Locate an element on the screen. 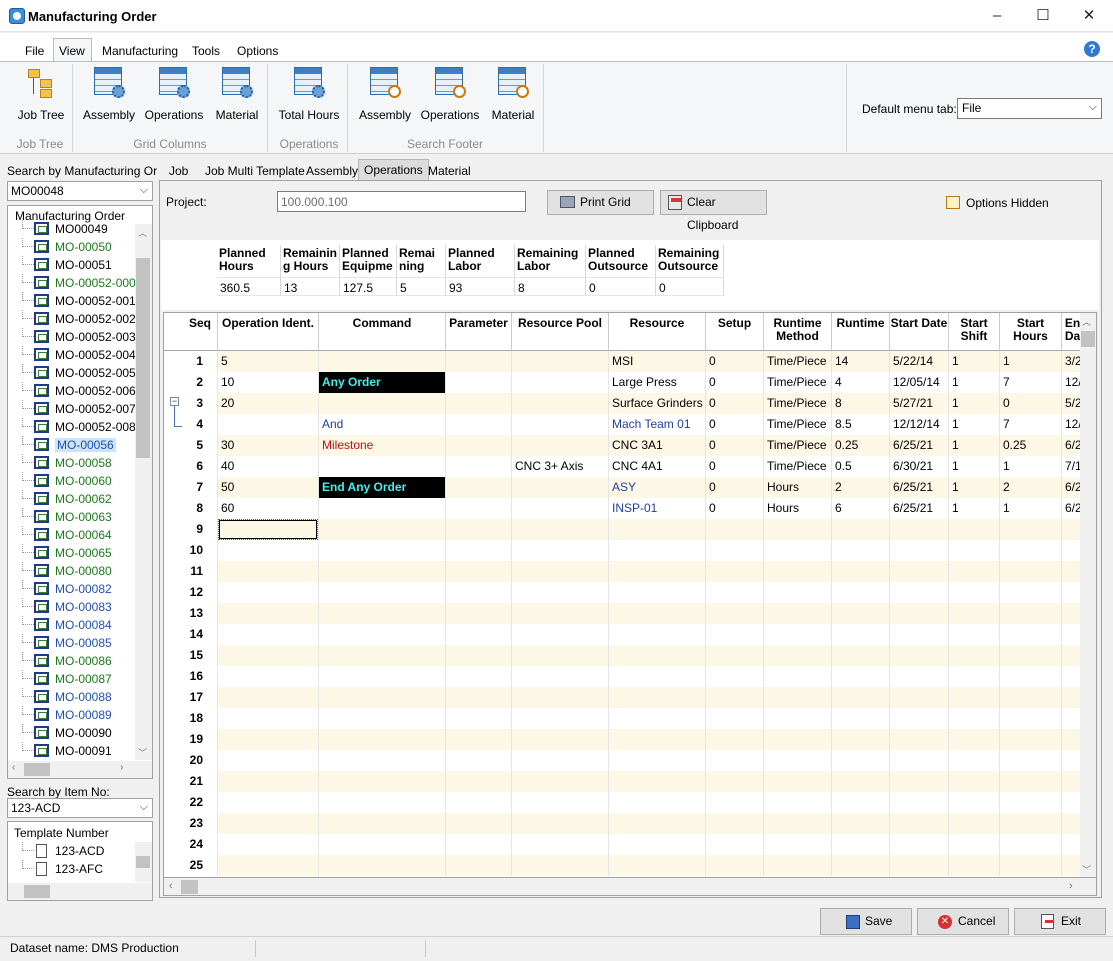 The height and width of the screenshot is (961, 1113). table-cell: 4 is located at coordinates (861, 382).